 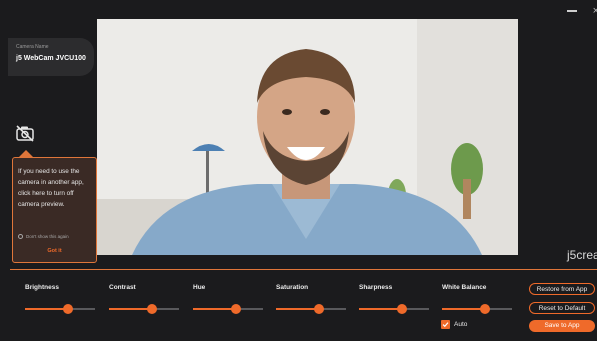 I want to click on dont-show-again-label: Don't show this again, so click(x=47, y=236).